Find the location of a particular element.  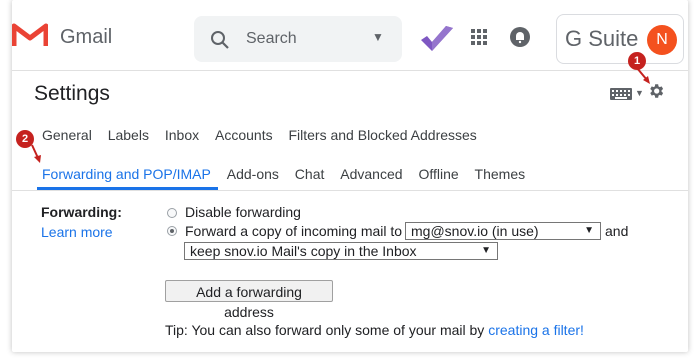

account-switcher: G Suite N is located at coordinates (620, 39).